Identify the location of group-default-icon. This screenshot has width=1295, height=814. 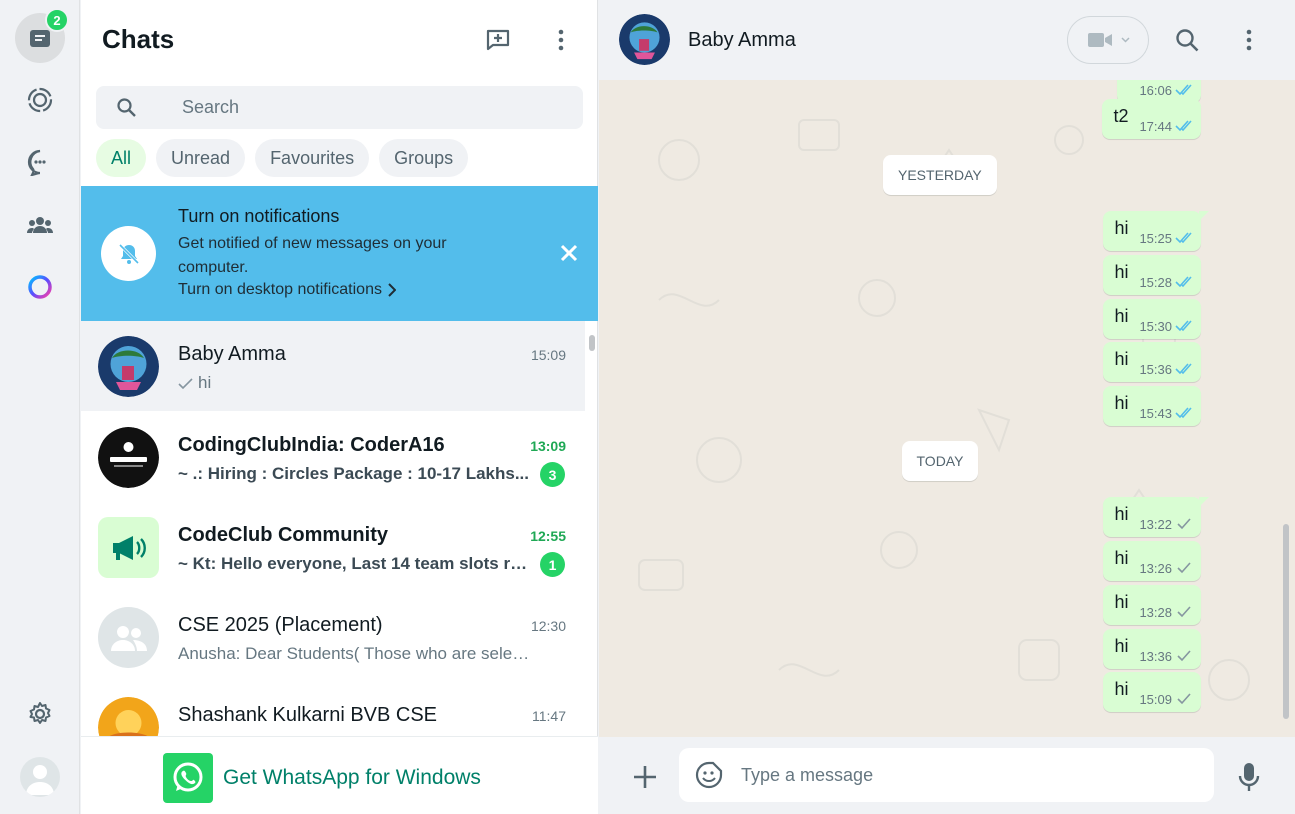
(128, 638).